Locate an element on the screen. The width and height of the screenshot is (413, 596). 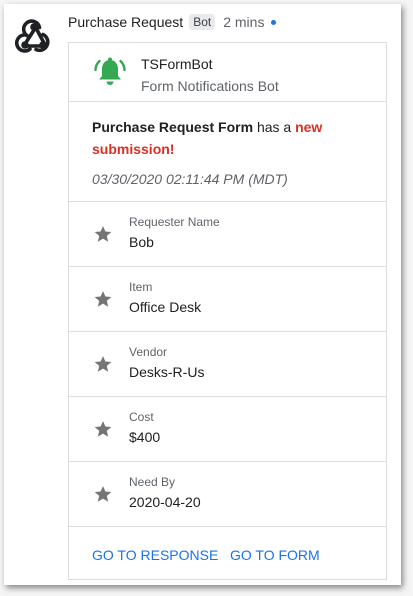
bot-name: TSFormBot is located at coordinates (177, 64).